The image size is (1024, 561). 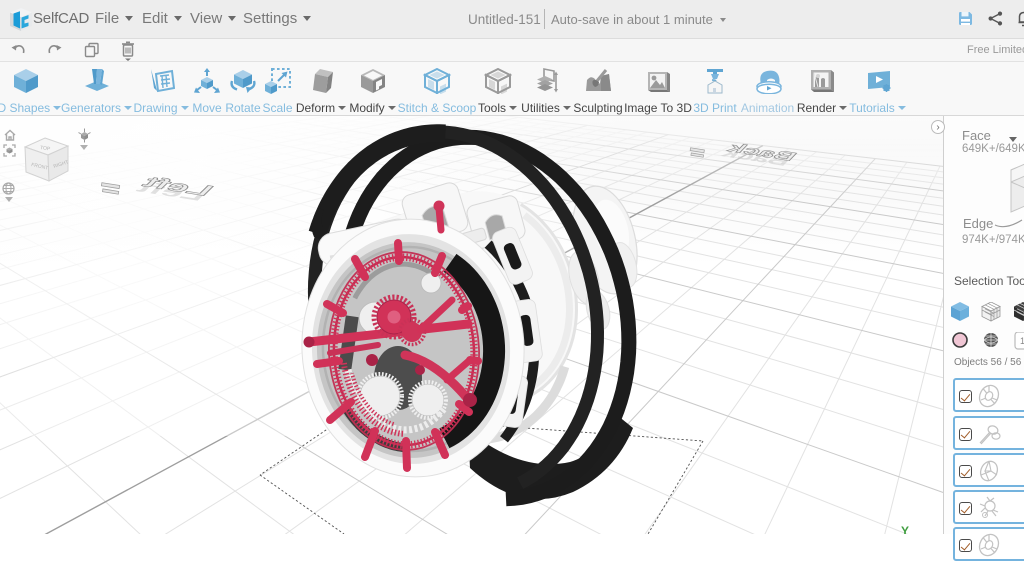 What do you see at coordinates (1022, 341) in the screenshot?
I see `svg-text: 1` at bounding box center [1022, 341].